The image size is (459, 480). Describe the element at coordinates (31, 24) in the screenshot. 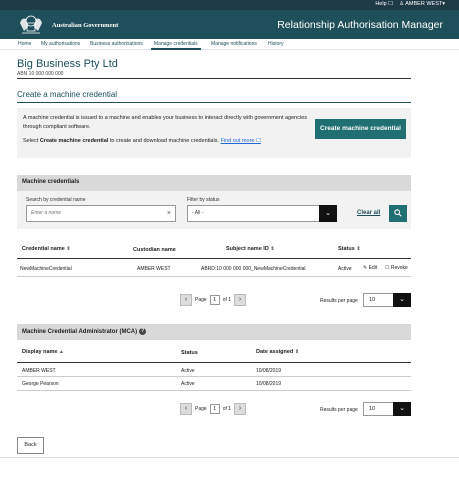

I see `coat-of-arms-icon` at that location.